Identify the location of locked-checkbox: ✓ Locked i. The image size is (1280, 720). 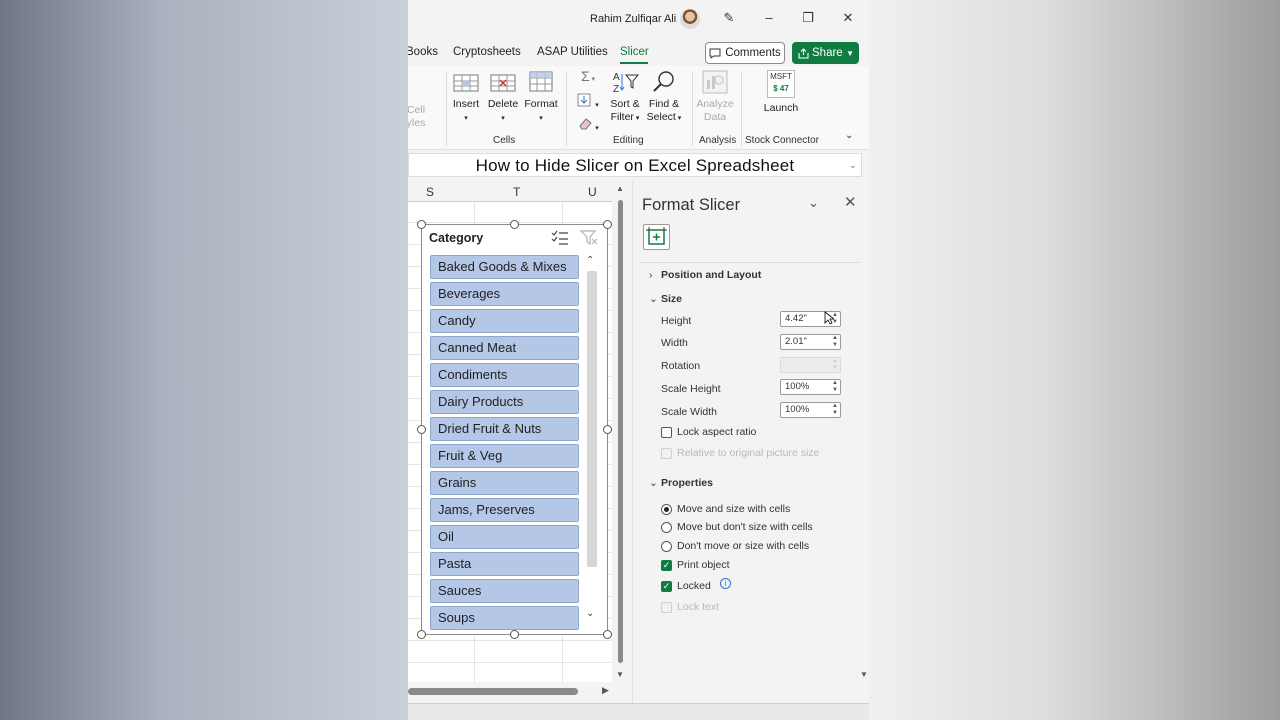
(696, 584).